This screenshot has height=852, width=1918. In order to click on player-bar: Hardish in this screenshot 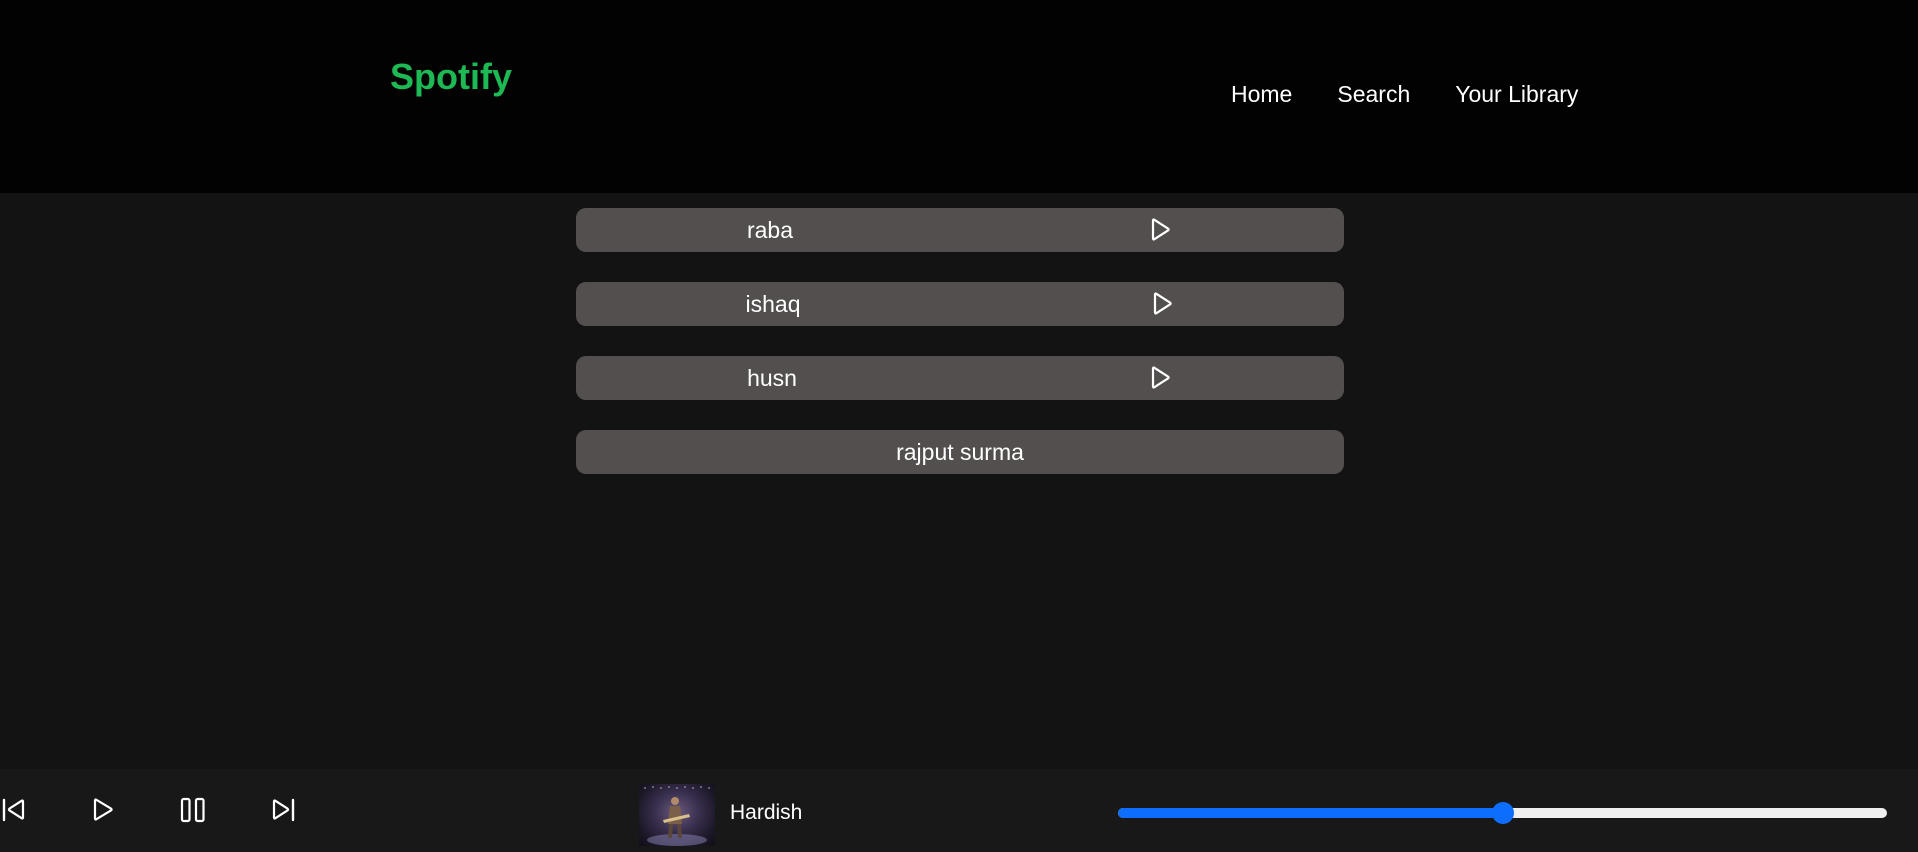, I will do `click(959, 810)`.